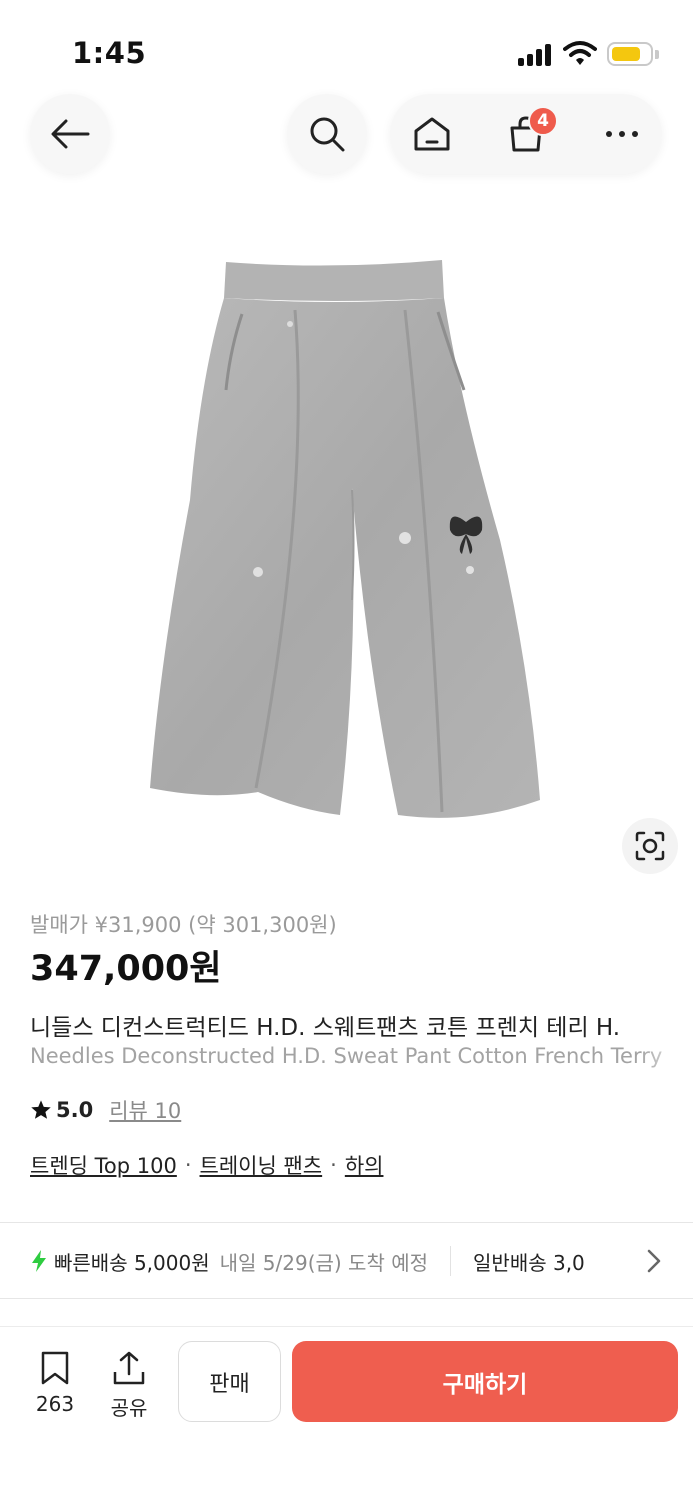  I want to click on tag-training-pants: 트레이닝 팬츠, so click(261, 1165).